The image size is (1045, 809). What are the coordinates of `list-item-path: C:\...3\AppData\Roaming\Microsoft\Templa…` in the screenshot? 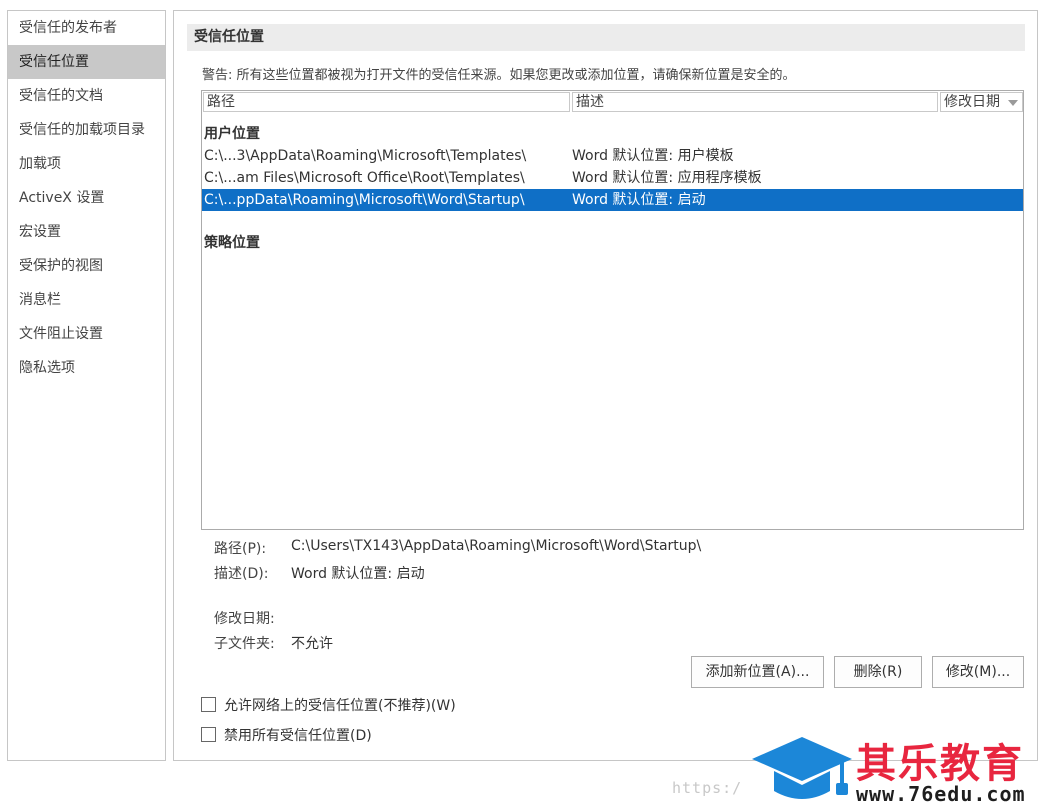 It's located at (365, 156).